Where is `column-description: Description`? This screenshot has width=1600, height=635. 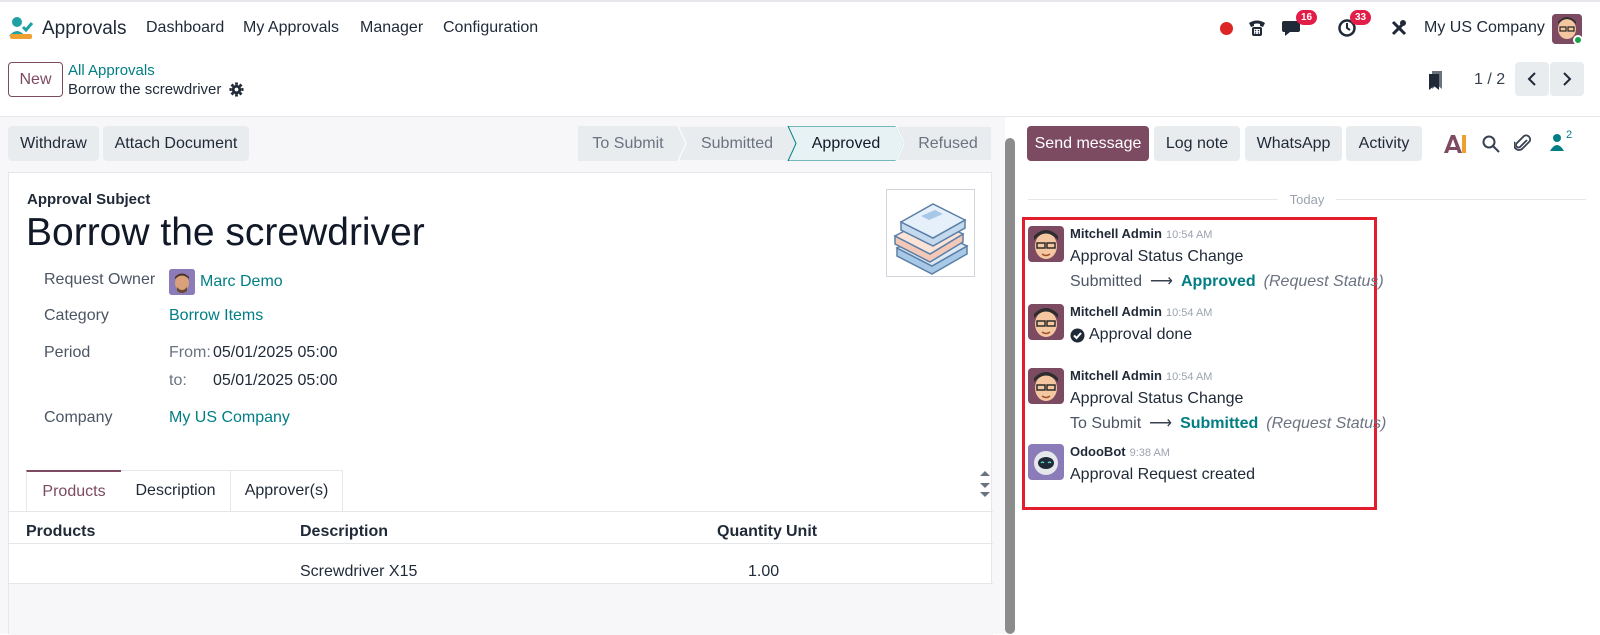 column-description: Description is located at coordinates (344, 532).